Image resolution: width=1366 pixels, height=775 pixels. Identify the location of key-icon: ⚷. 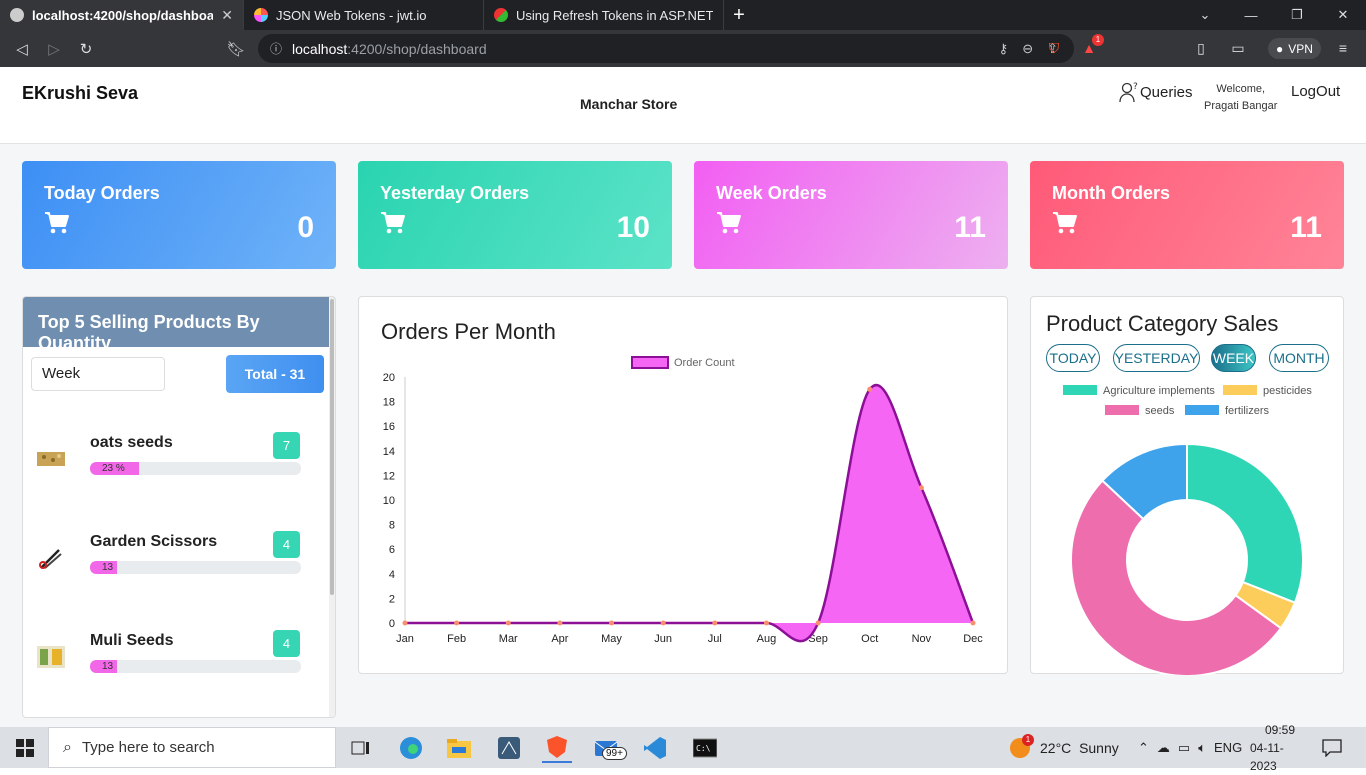
(1004, 49).